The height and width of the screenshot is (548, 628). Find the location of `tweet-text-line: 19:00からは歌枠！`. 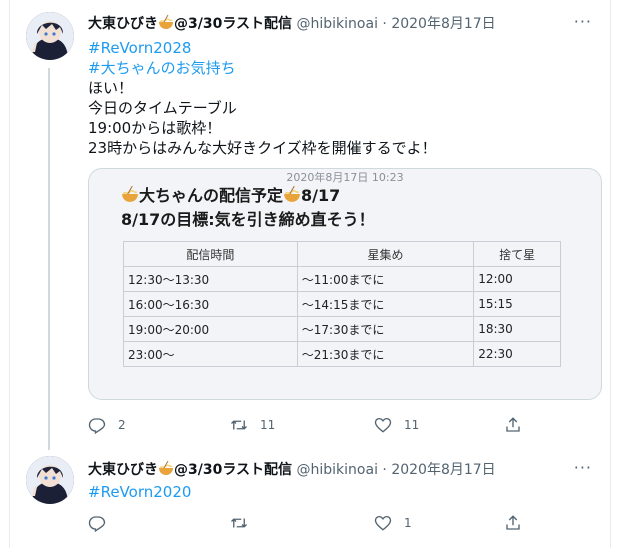

tweet-text-line: 19:00からは歌枠！ is located at coordinates (155, 128).